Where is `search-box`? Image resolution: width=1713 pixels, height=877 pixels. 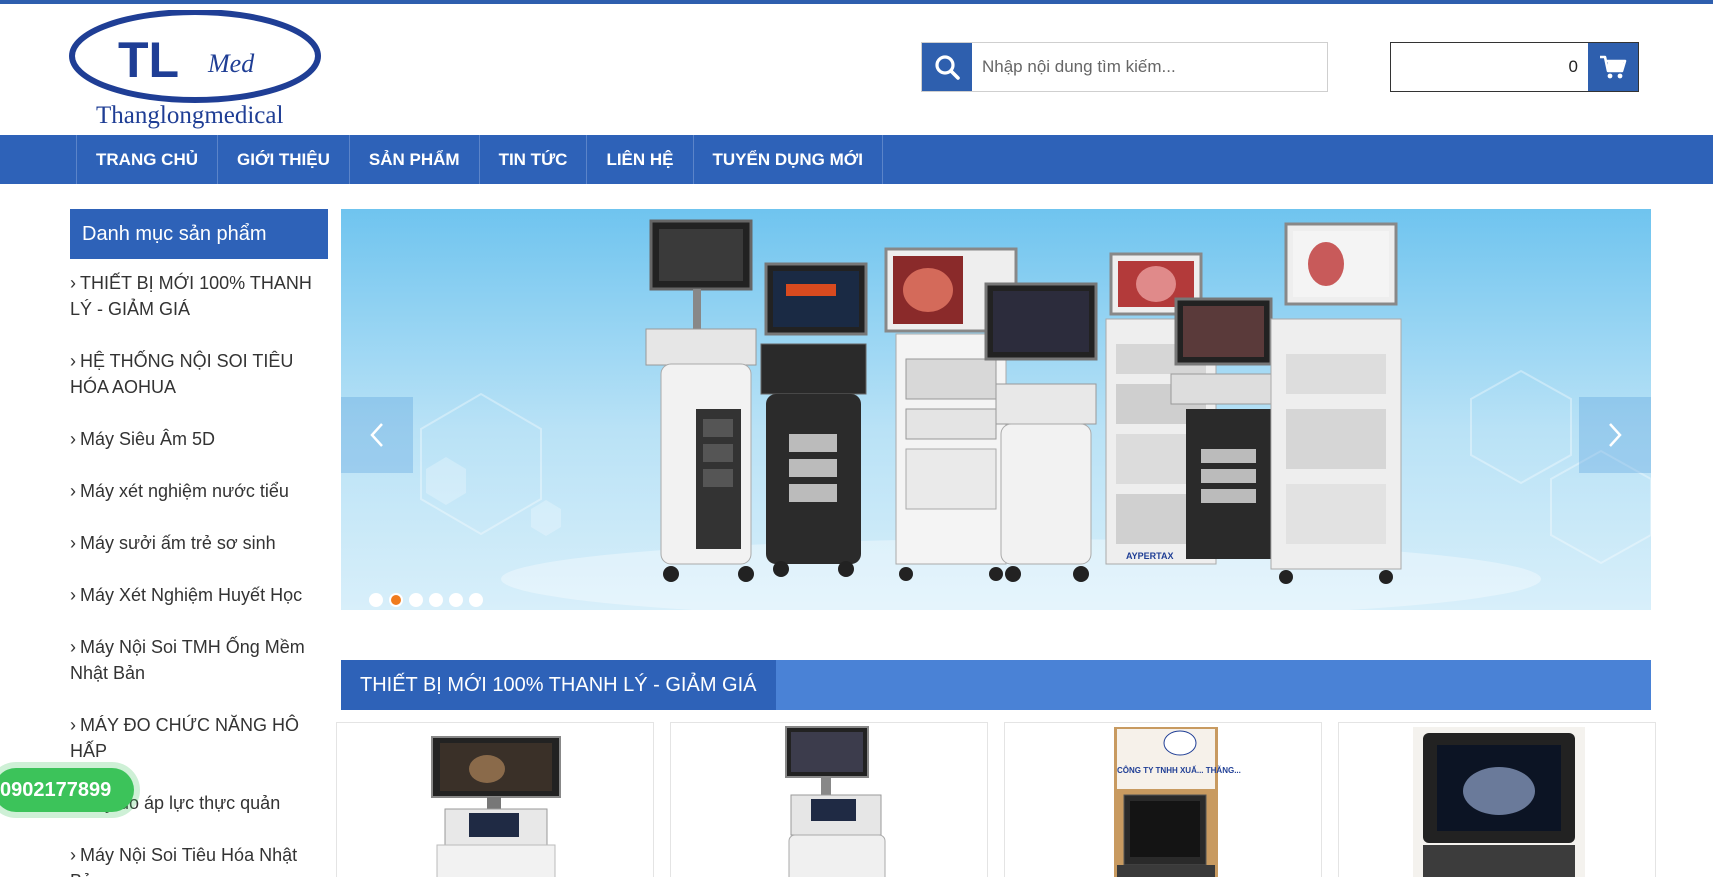 search-box is located at coordinates (1124, 67).